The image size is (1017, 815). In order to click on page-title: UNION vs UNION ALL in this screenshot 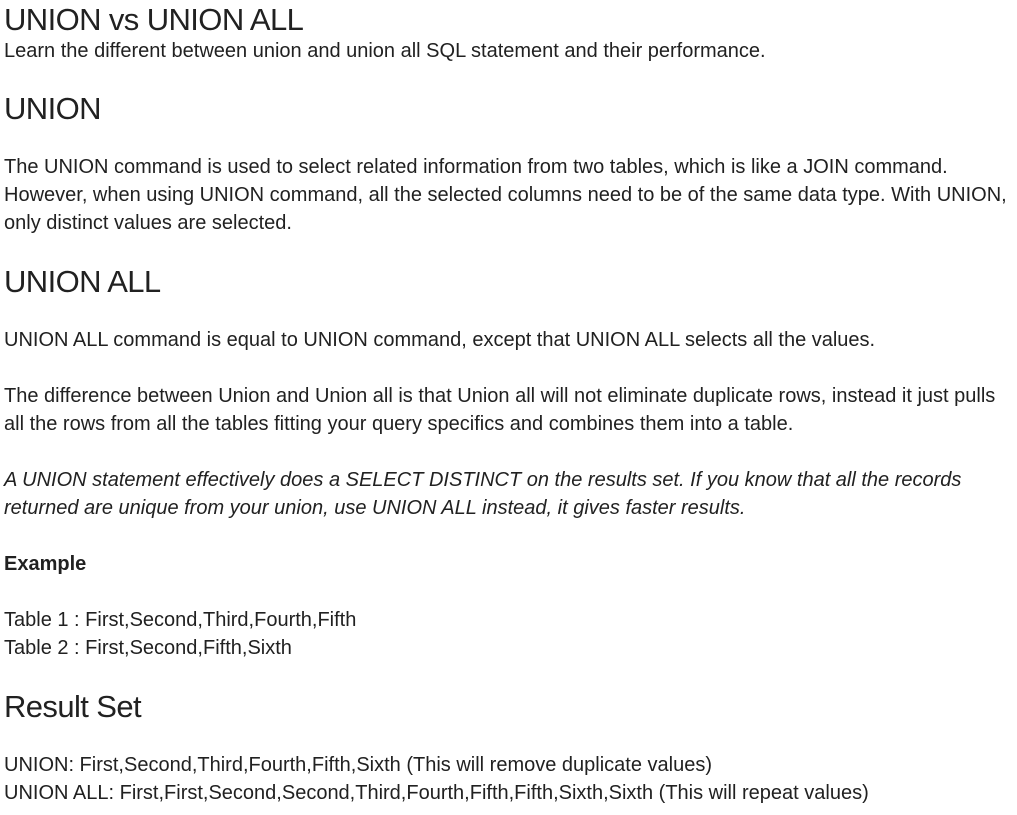, I will do `click(154, 19)`.